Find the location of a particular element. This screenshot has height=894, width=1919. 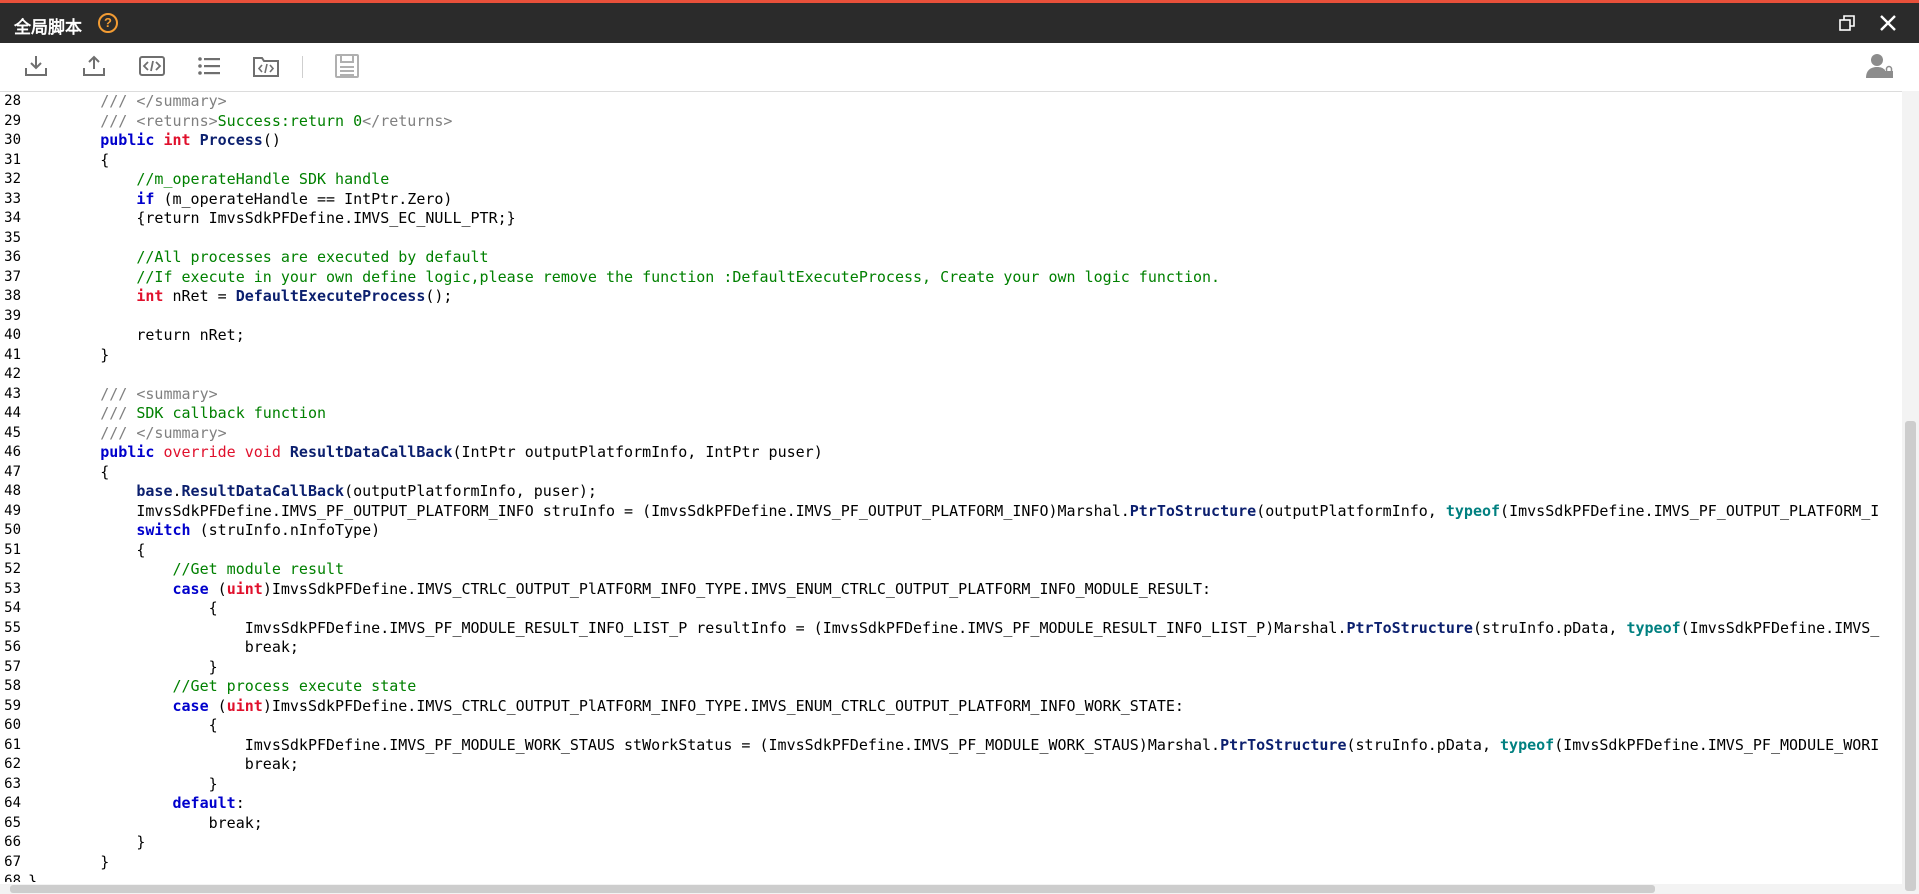

code-line: 67 } is located at coordinates (950, 863).